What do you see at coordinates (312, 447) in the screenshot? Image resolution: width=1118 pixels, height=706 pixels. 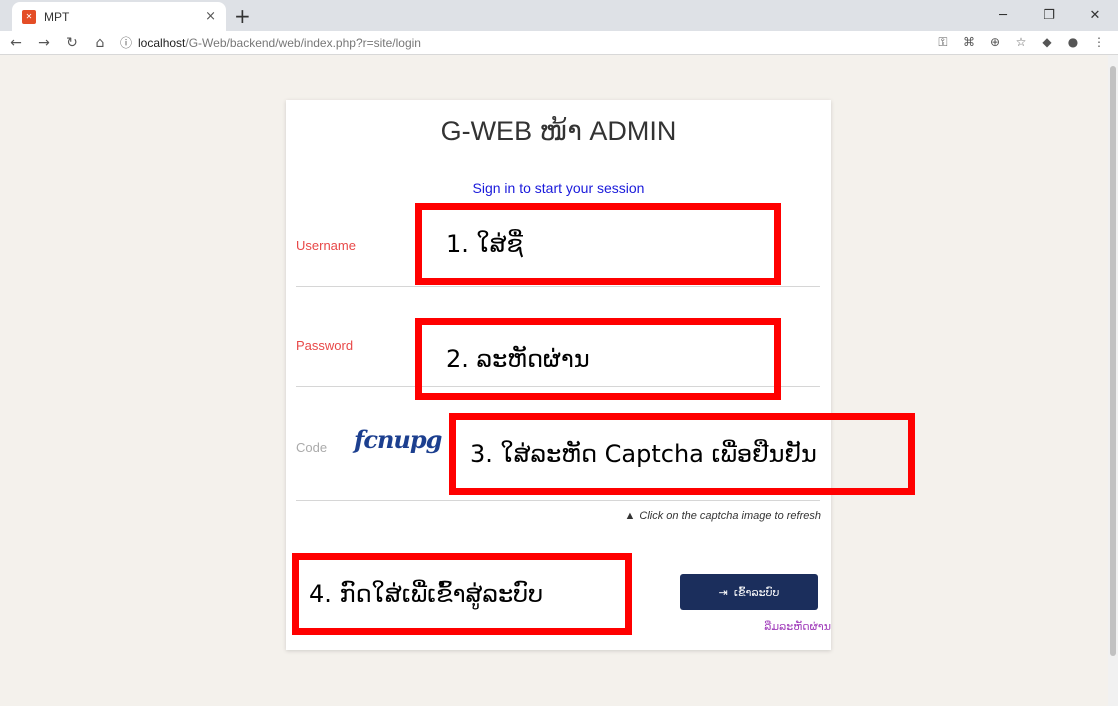 I see `code-label: Code` at bounding box center [312, 447].